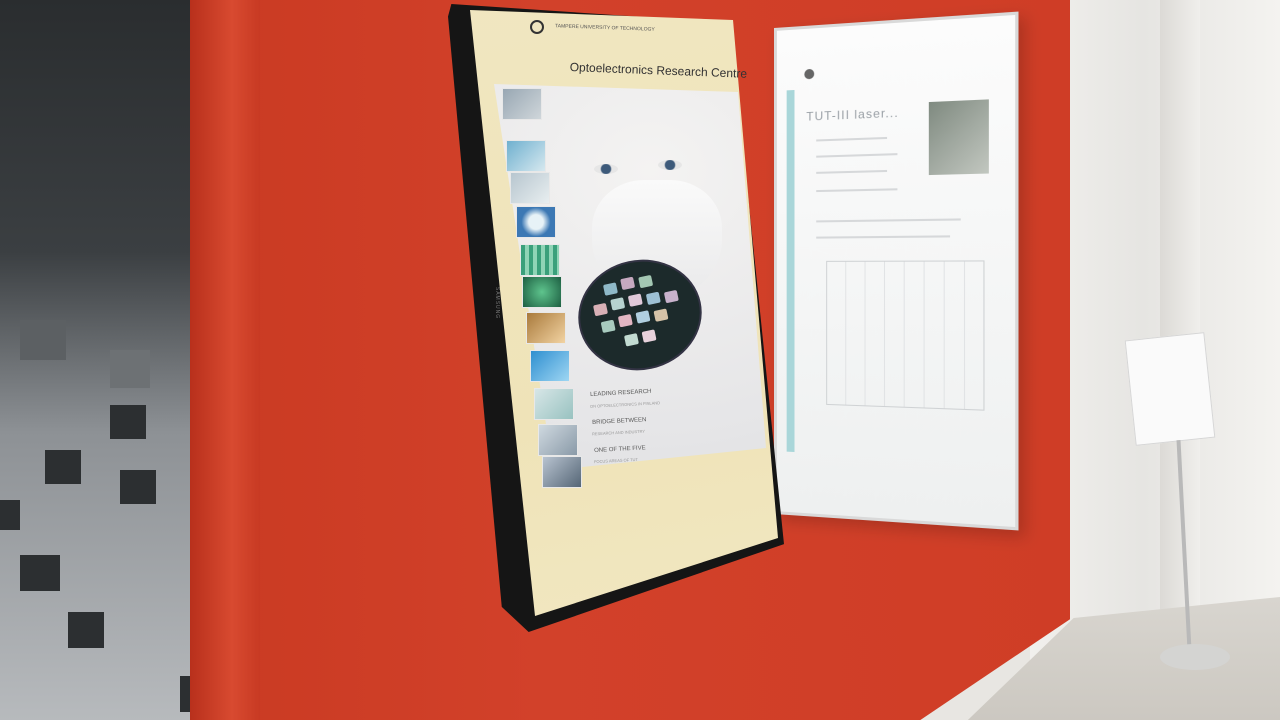 Image resolution: width=1280 pixels, height=720 pixels. Describe the element at coordinates (645, 165) in the screenshot. I see `eyes` at that location.